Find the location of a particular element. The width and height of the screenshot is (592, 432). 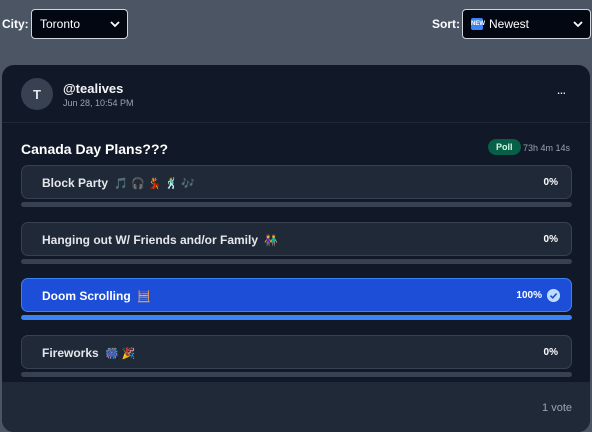

music-dance-emoji-icon: 🎵 🎧 💃 🕺 🎶 is located at coordinates (155, 184).